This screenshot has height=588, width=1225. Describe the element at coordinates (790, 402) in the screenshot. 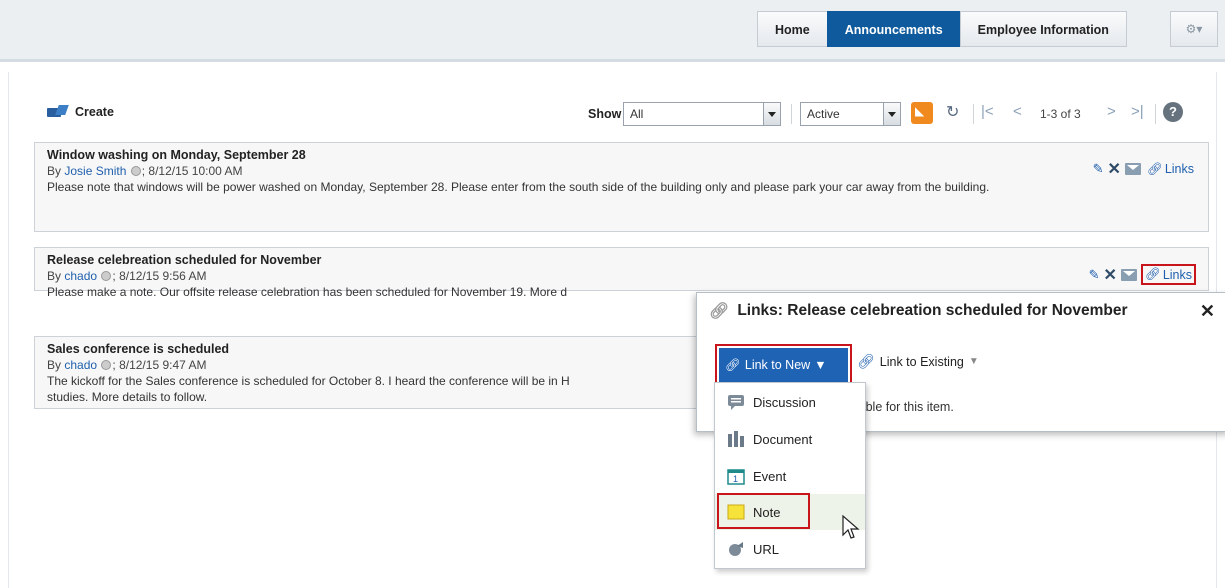

I see `menu-item-discussion: Discussion` at that location.